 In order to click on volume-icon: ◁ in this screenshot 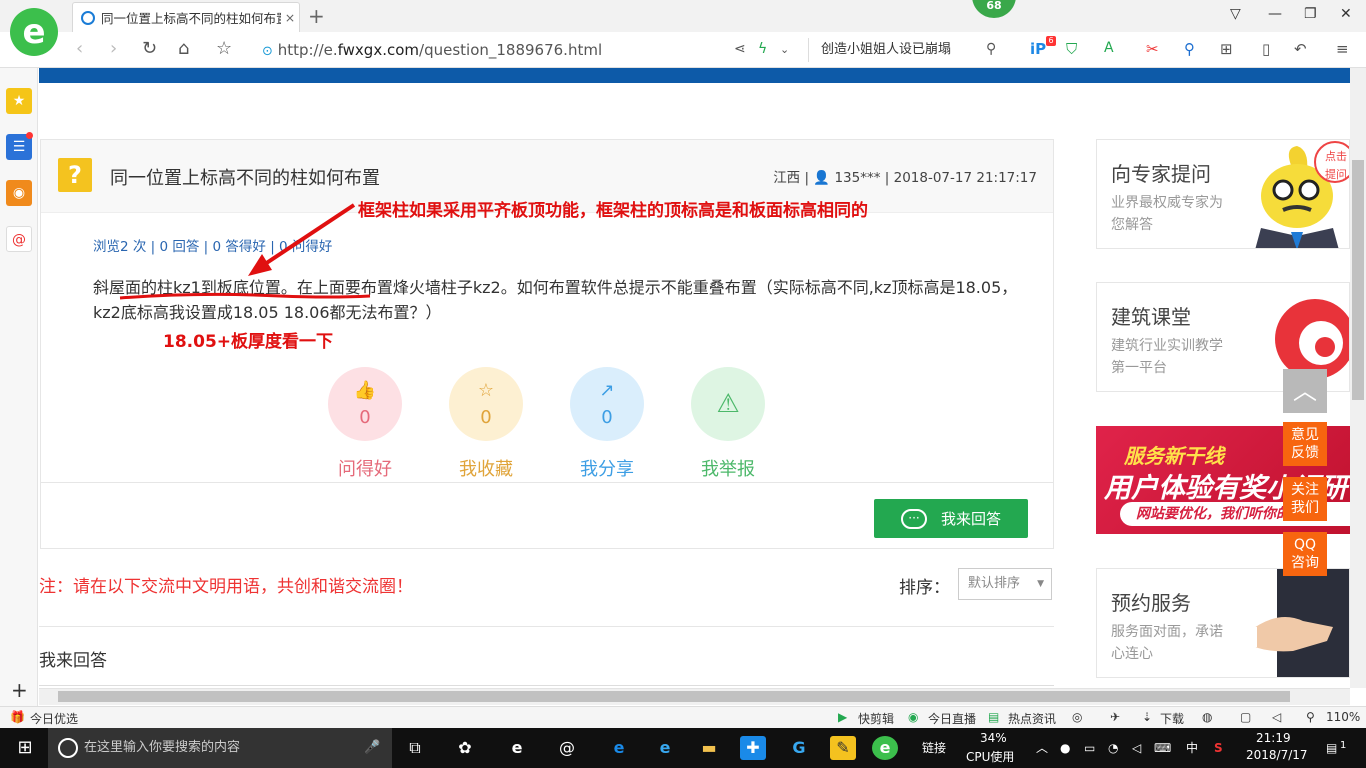, I will do `click(1136, 748)`.